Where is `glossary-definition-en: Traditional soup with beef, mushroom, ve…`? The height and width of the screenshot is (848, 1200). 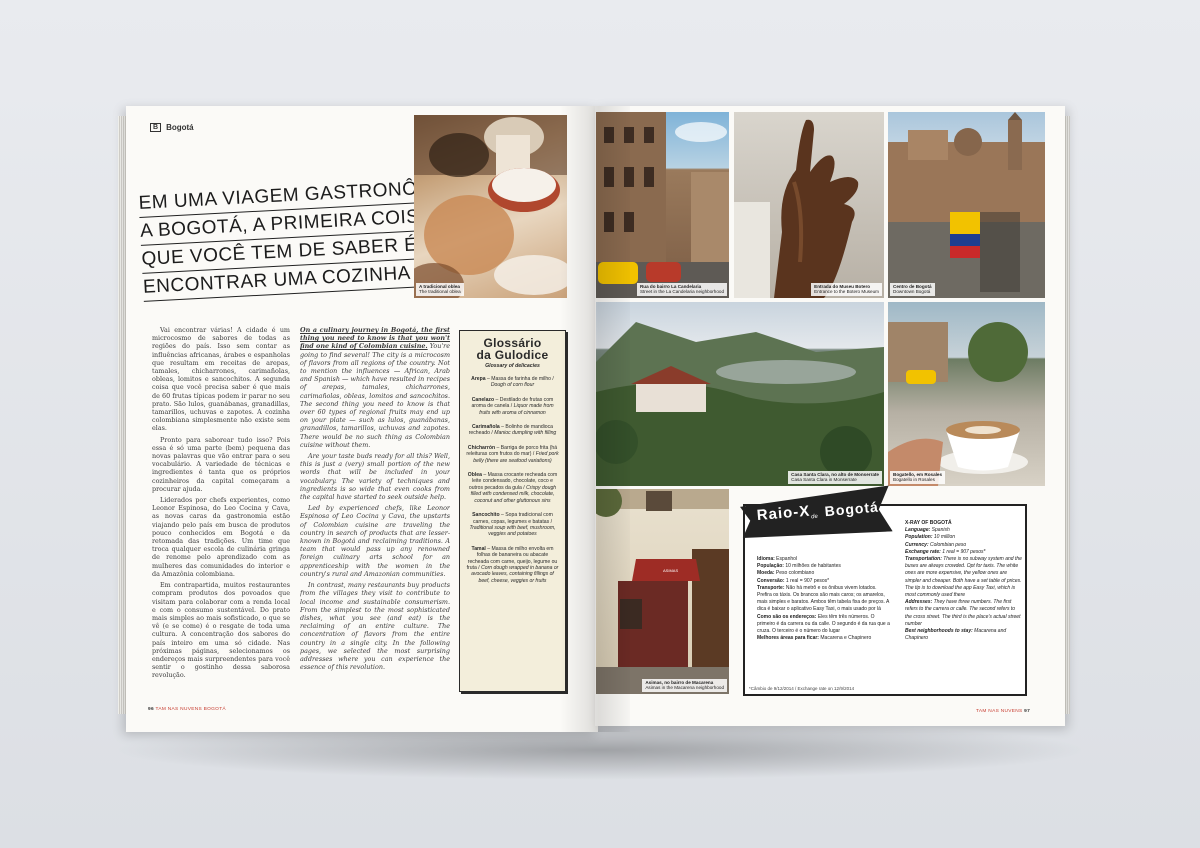
glossary-definition-en: Traditional soup with beef, mushroom, ve… is located at coordinates (512, 531).